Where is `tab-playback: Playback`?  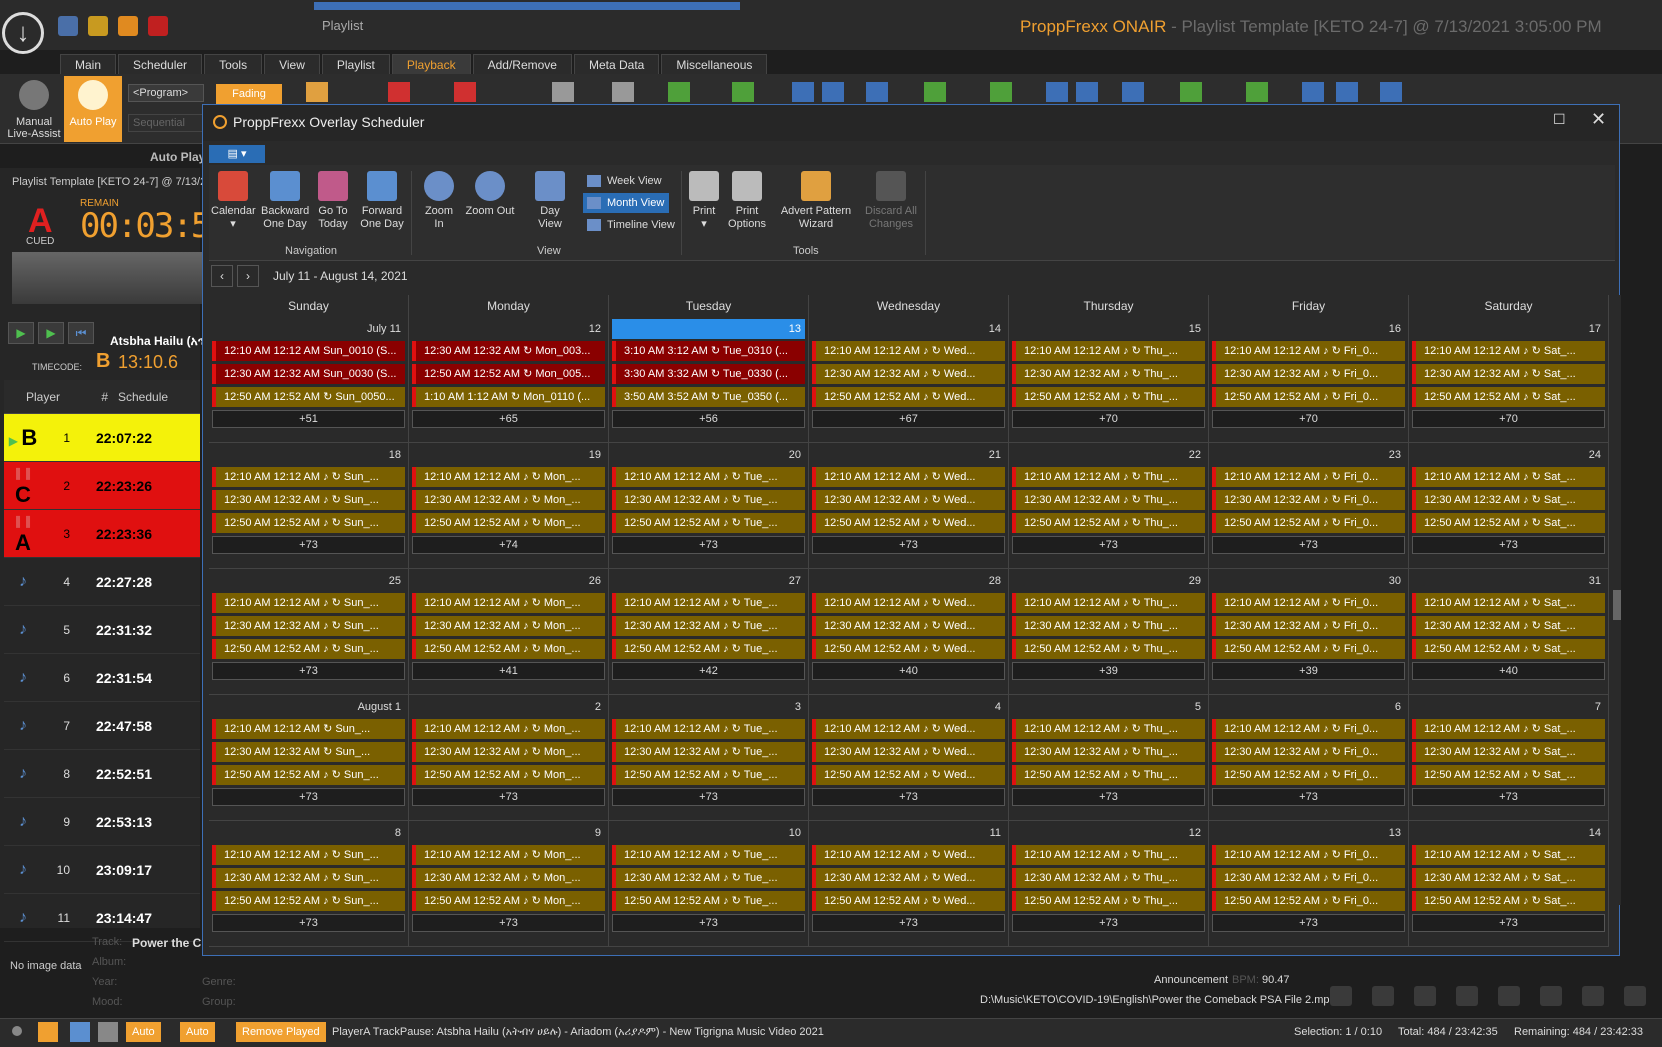 tab-playback: Playback is located at coordinates (431, 64).